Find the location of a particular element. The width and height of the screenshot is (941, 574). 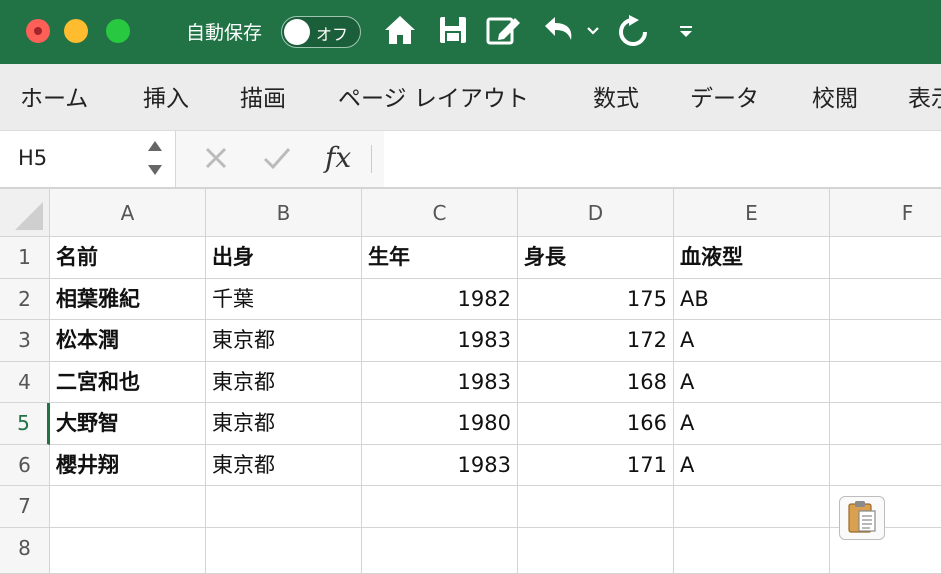

cell-b5: 東京都 is located at coordinates (284, 424).